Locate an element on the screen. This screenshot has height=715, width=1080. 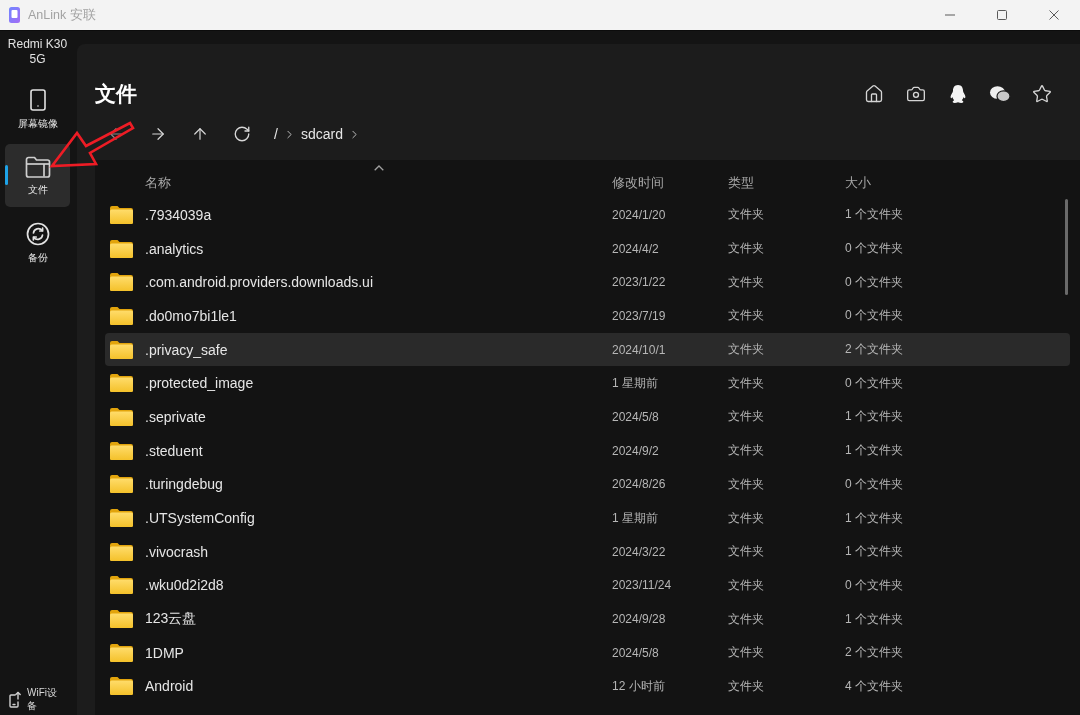
file-name: .protected_image is located at coordinates (199, 383).